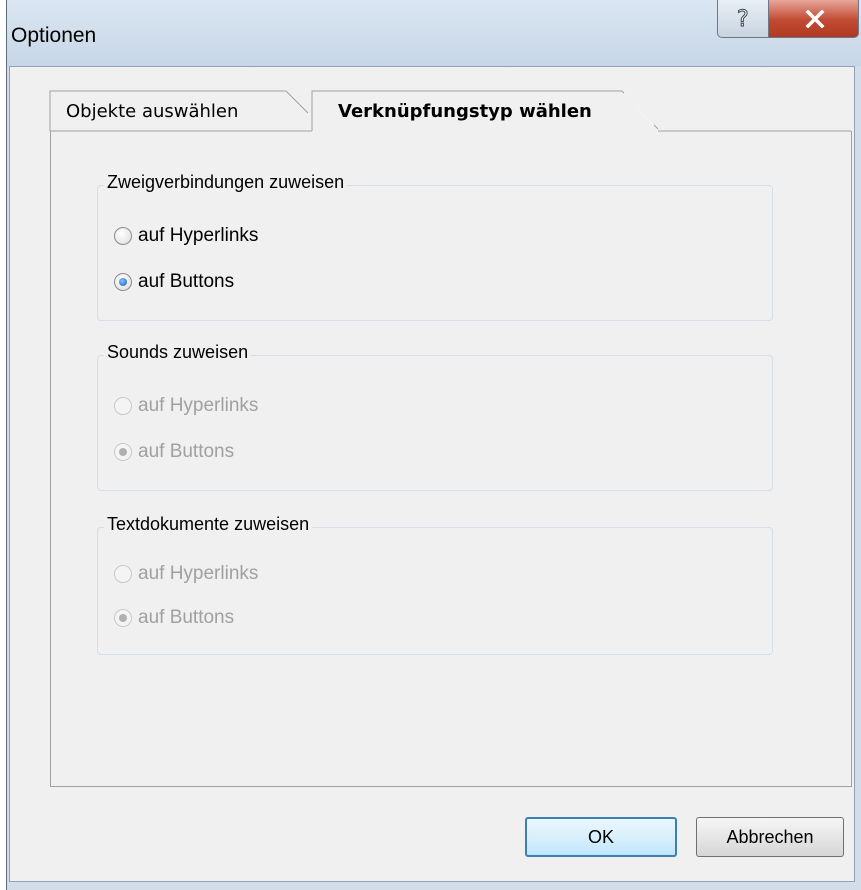 The image size is (861, 890). I want to click on radio-text-buttons: auf Buttons, so click(174, 618).